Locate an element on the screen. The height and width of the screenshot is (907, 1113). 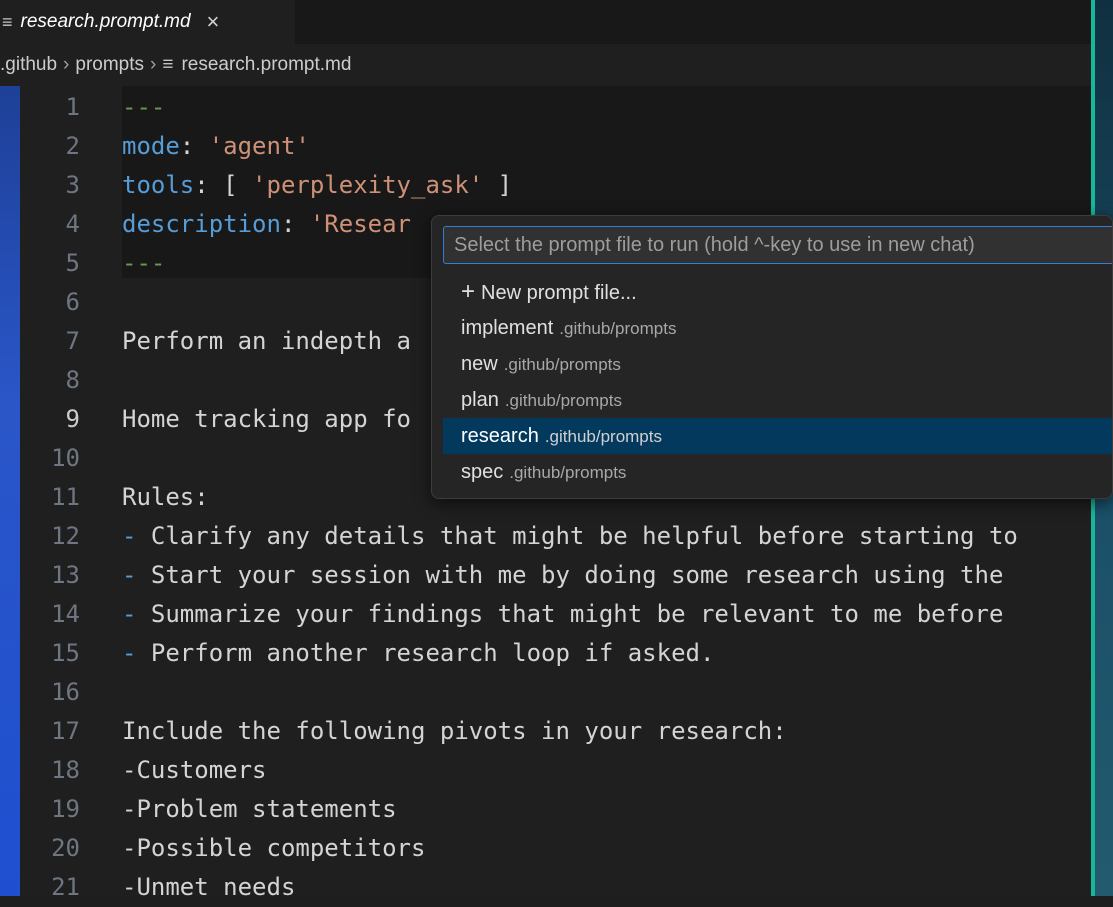
line-text: Rules: is located at coordinates (165, 497).